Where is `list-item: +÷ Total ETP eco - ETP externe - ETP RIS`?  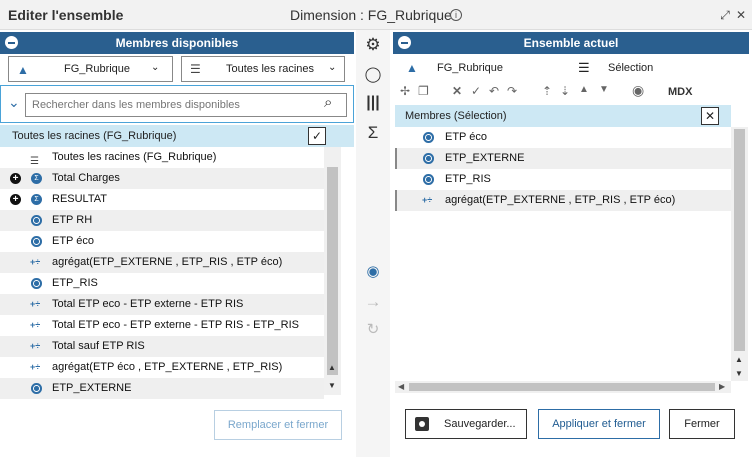
list-item: +÷ Total ETP eco - ETP externe - ETP RIS is located at coordinates (162, 304).